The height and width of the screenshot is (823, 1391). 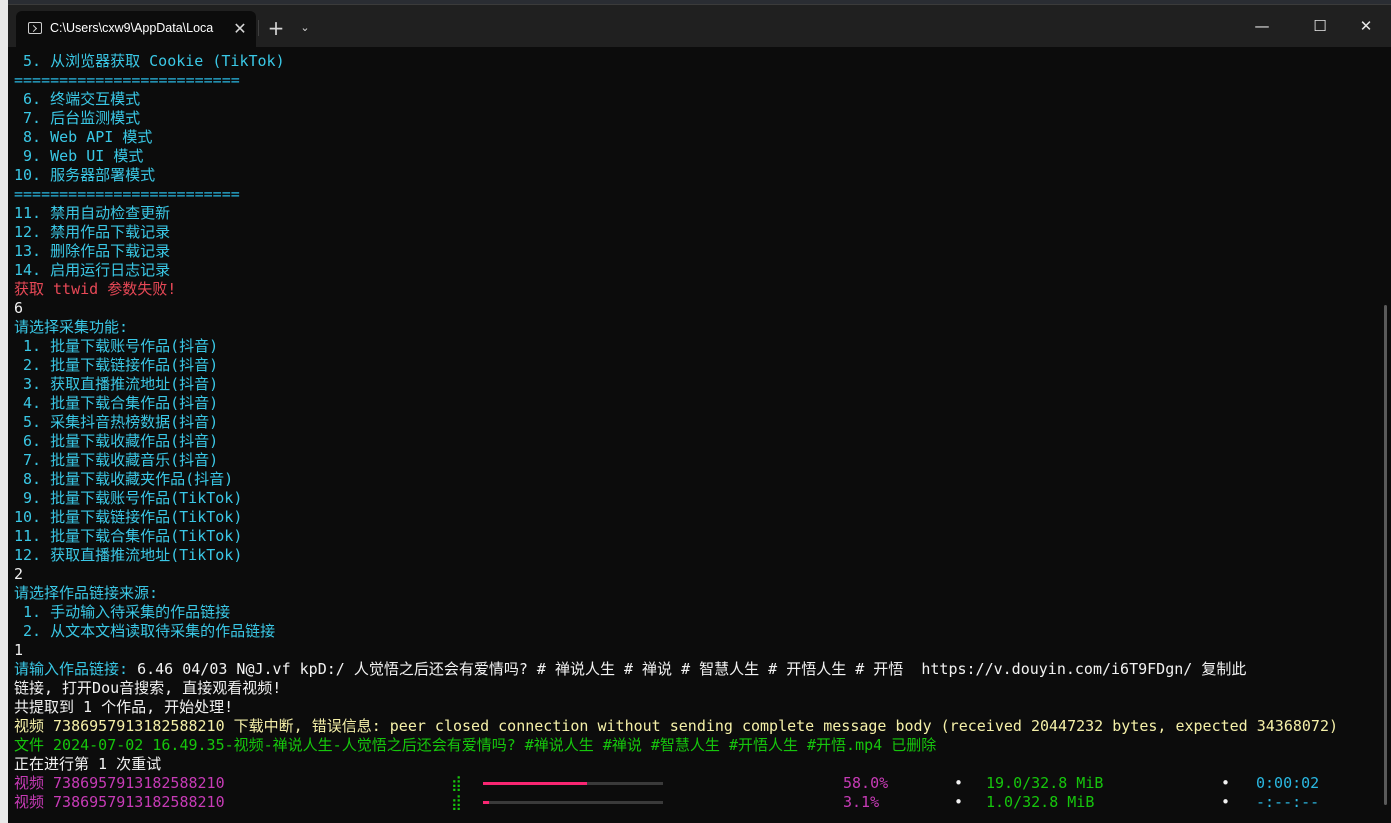 What do you see at coordinates (116, 460) in the screenshot?
I see `feature-option: 7. 批量下载收藏音乐(抖音)` at bounding box center [116, 460].